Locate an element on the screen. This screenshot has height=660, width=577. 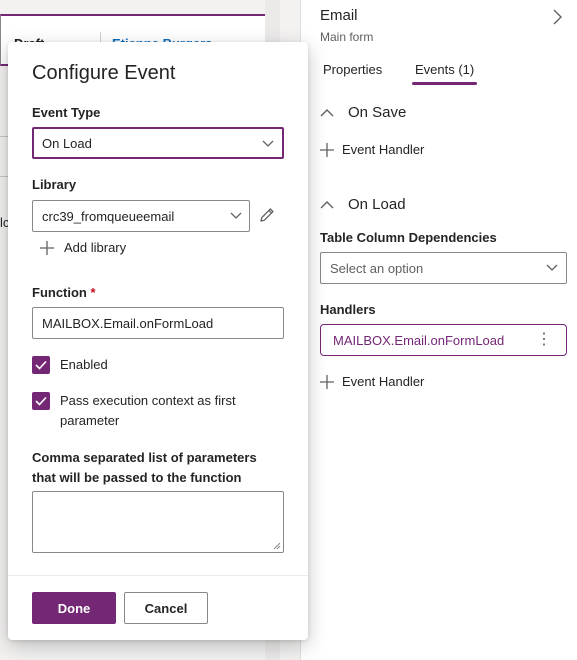
library-select: crc39_fromqueueemail is located at coordinates (141, 216).